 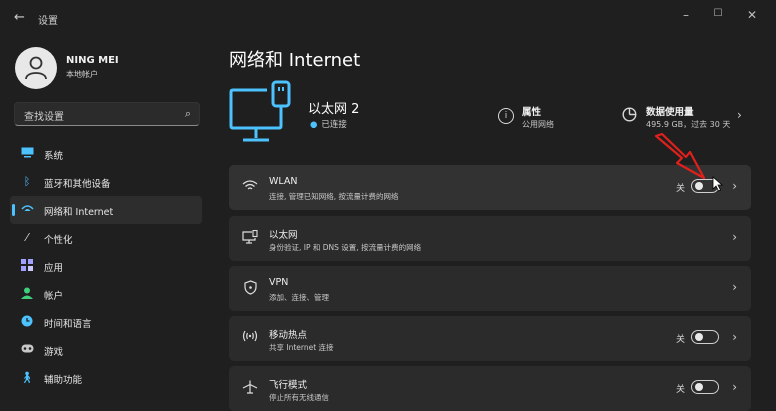 I want to click on sidebar-item-label: 时间和语言, so click(x=68, y=324).